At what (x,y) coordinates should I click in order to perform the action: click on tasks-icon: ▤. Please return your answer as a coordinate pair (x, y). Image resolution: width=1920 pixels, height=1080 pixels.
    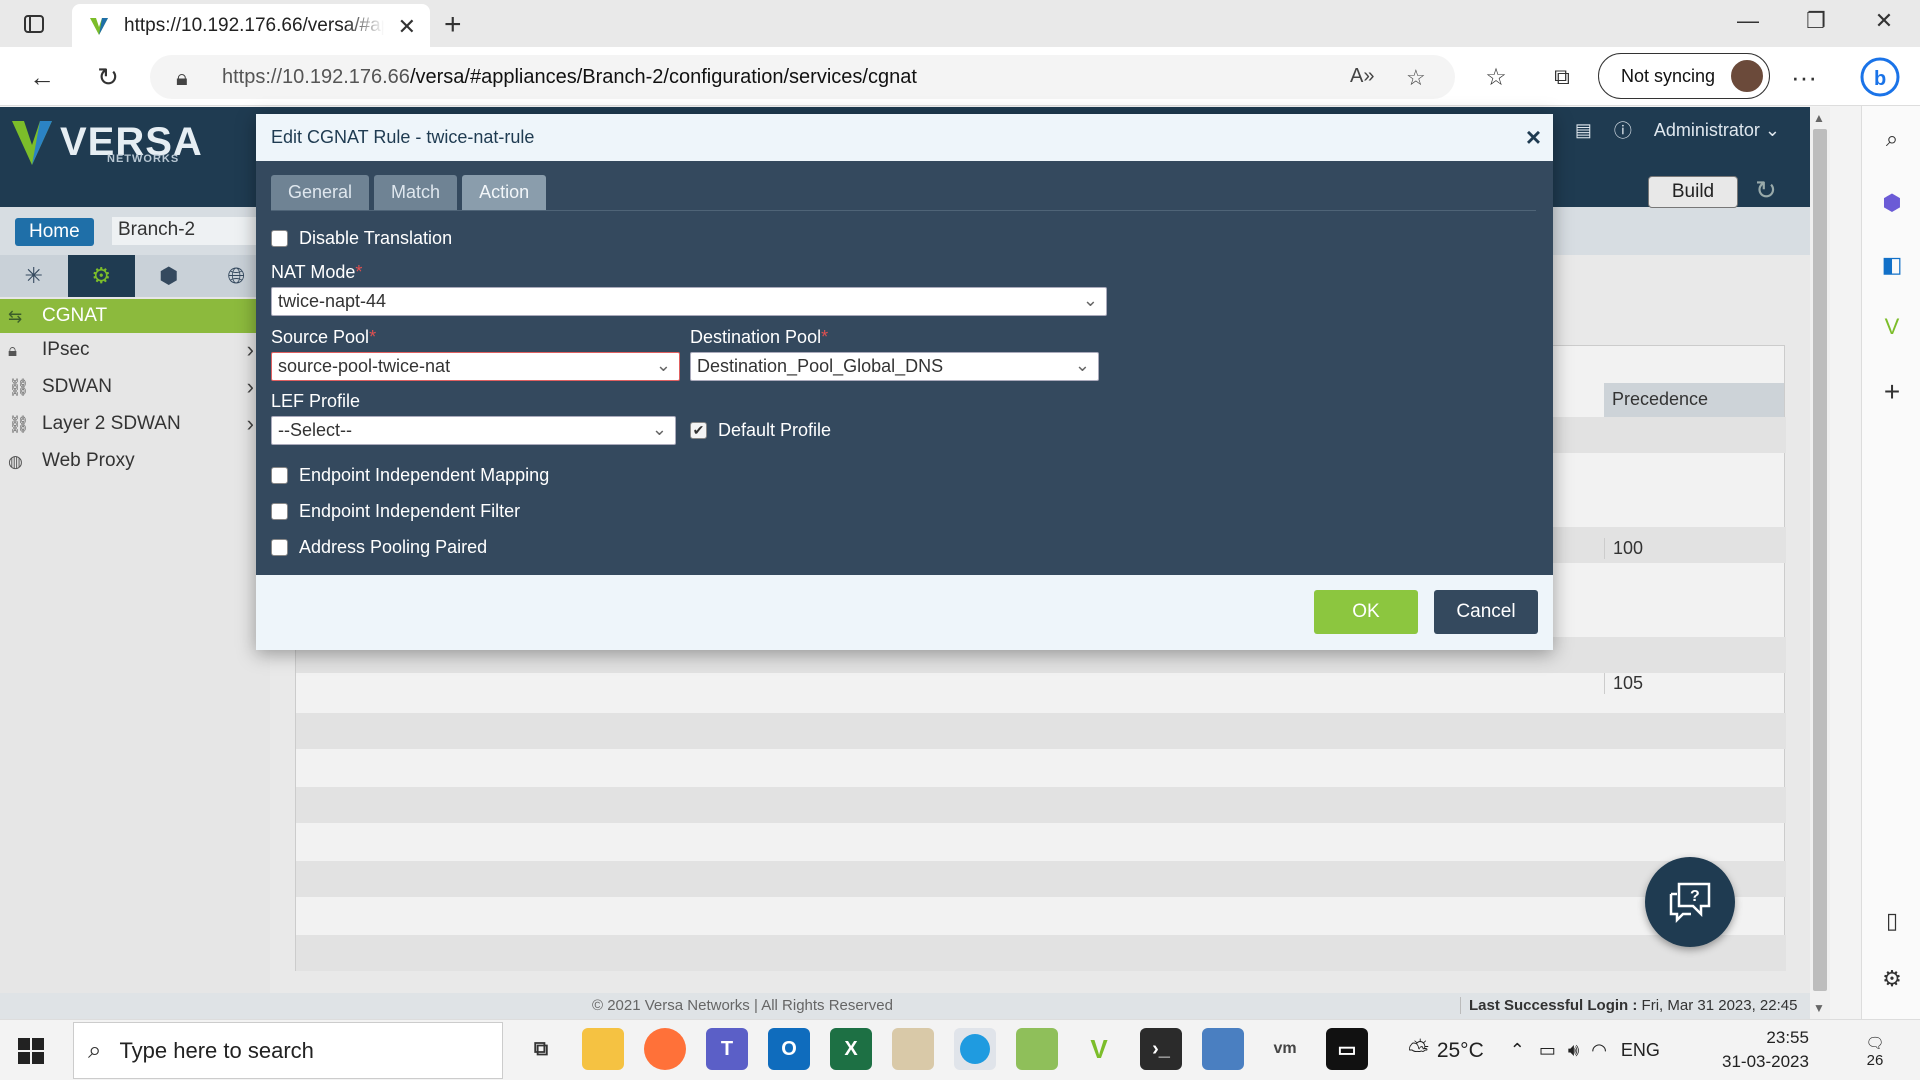
    Looking at the image, I should click on (1583, 130).